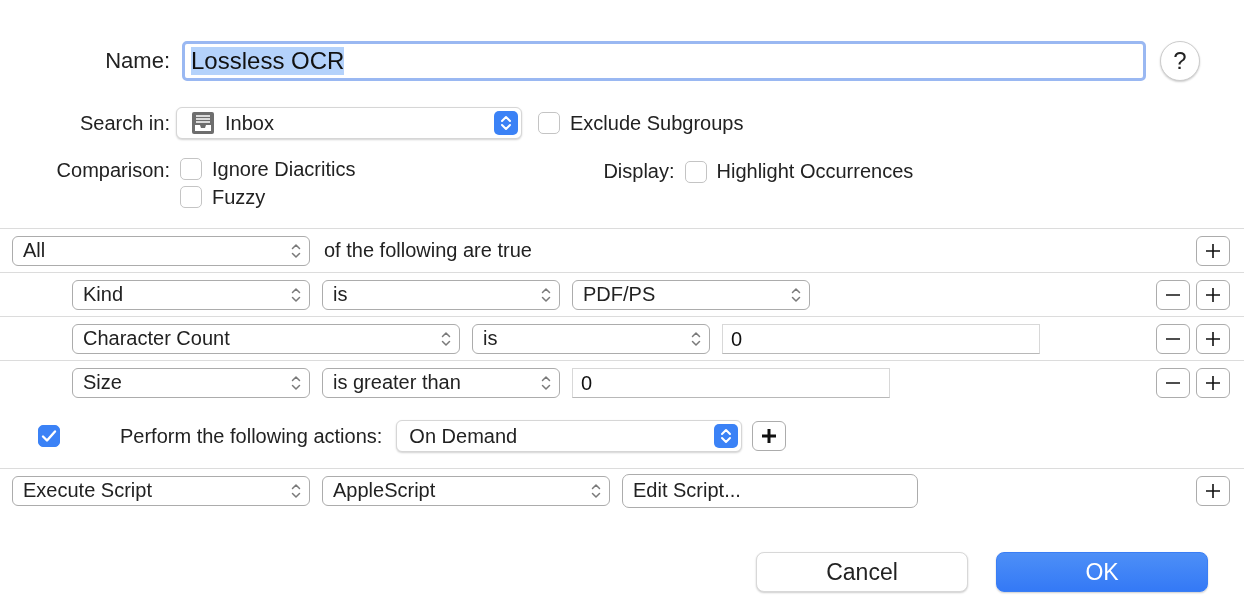 The height and width of the screenshot is (608, 1244). I want to click on popup-menu: Character Count, so click(266, 338).